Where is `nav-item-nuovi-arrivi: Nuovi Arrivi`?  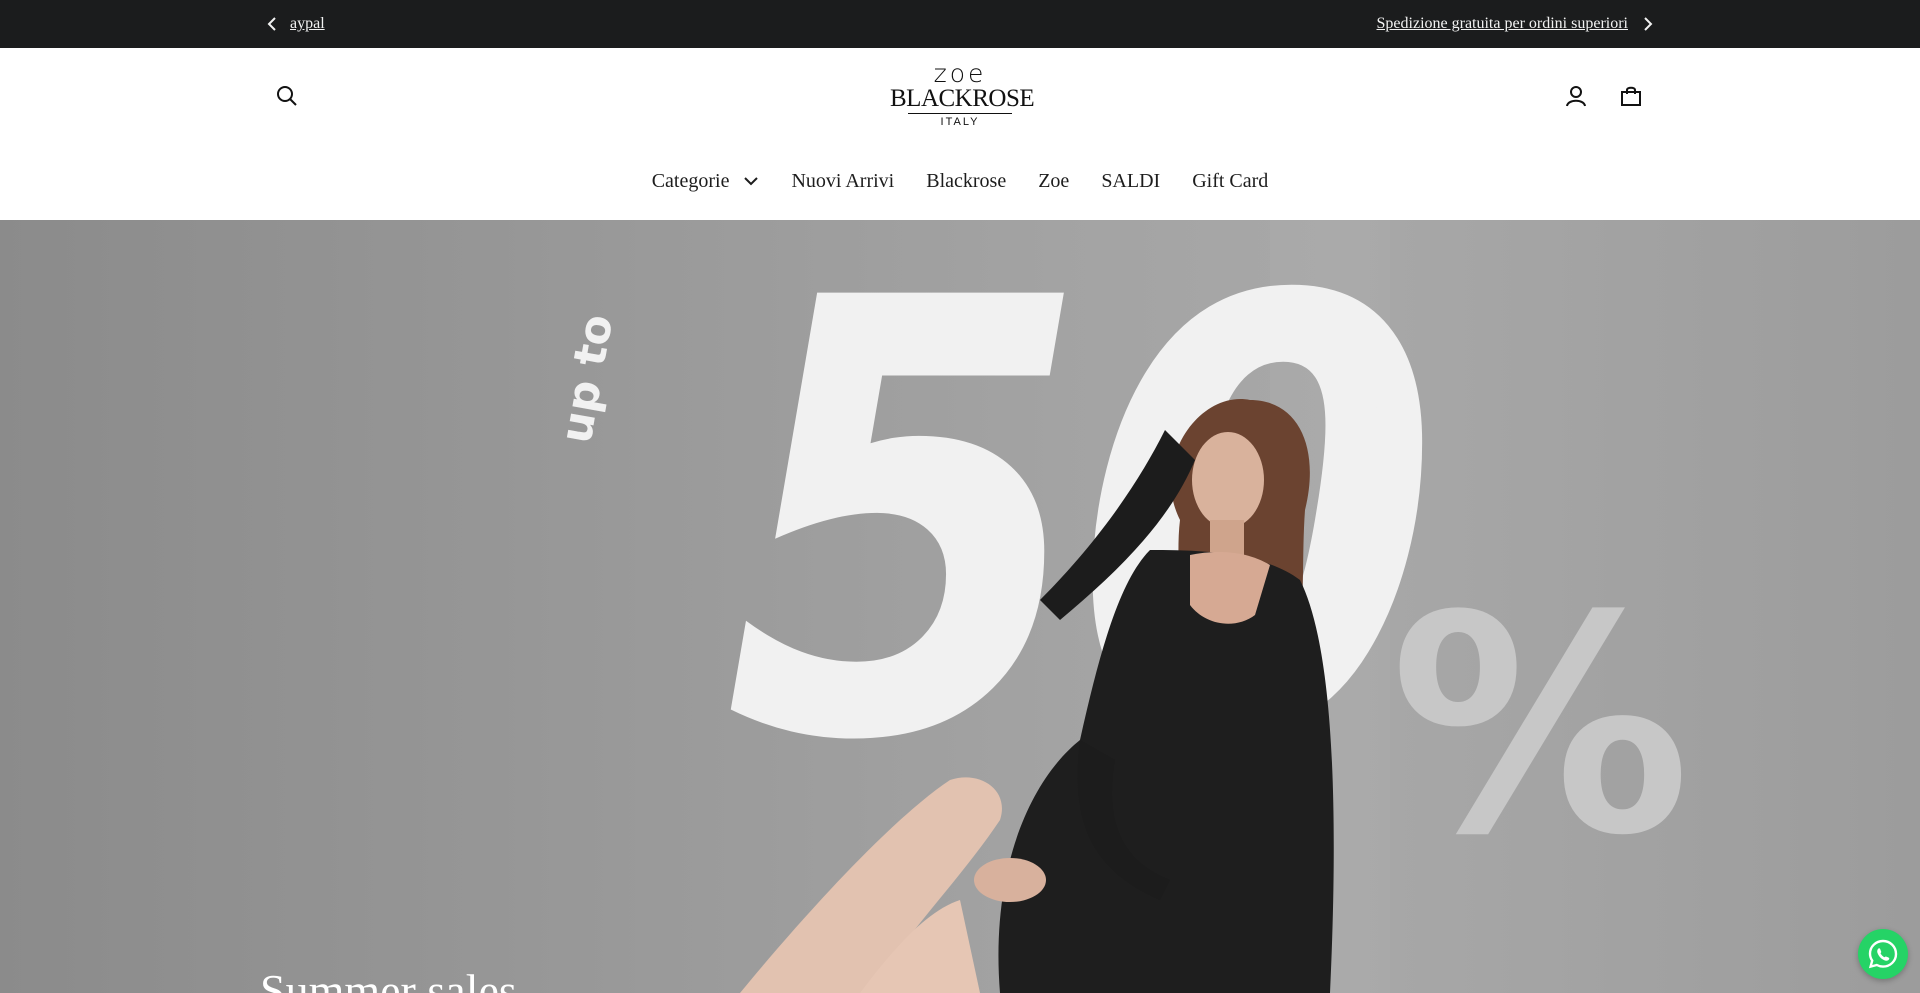
nav-item-nuovi-arrivi: Nuovi Arrivi is located at coordinates (842, 181).